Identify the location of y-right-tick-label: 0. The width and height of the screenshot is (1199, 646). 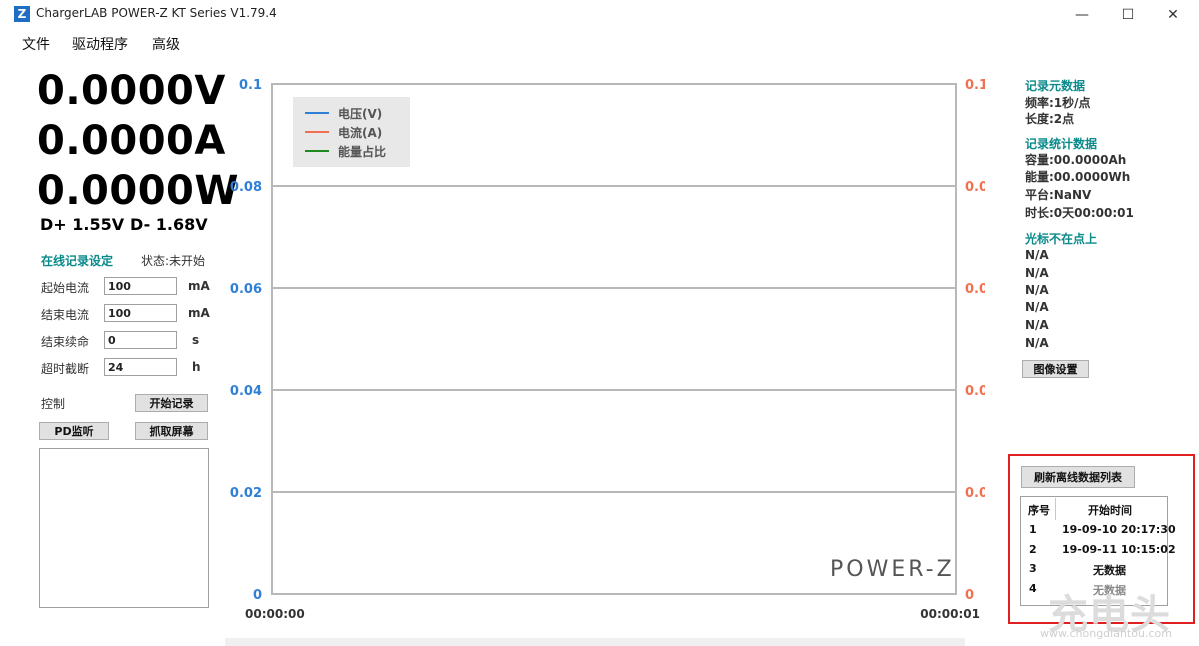
(969, 595).